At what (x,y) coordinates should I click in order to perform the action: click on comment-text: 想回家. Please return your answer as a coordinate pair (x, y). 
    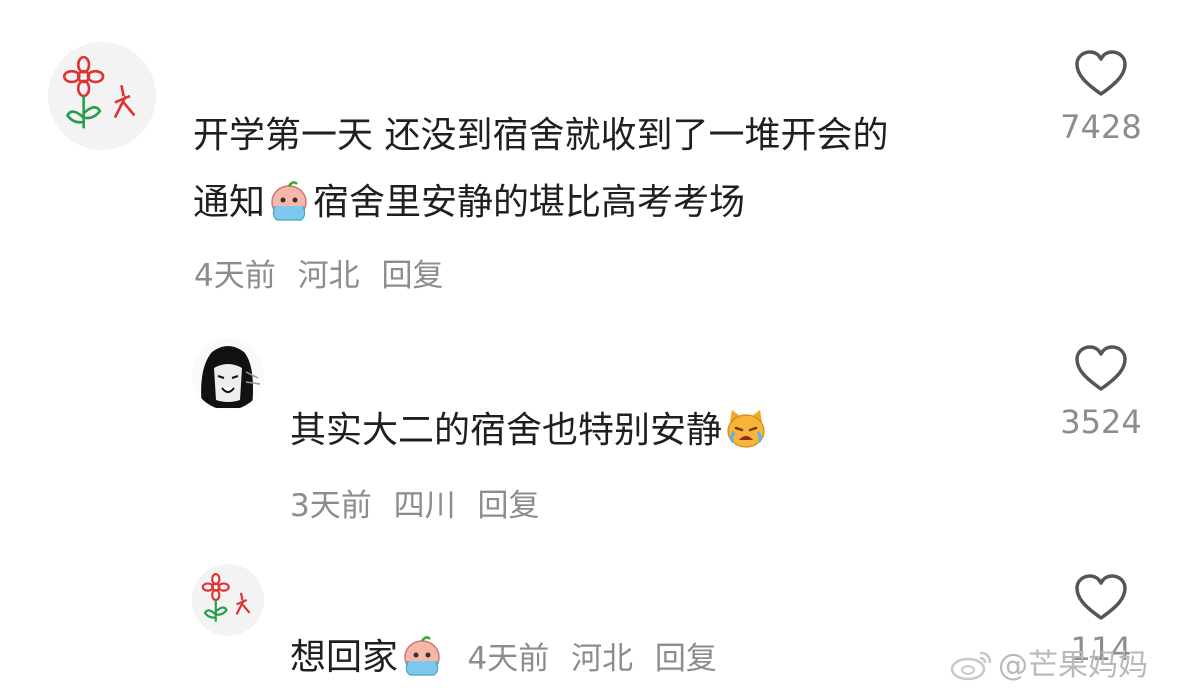
    Looking at the image, I should click on (344, 657).